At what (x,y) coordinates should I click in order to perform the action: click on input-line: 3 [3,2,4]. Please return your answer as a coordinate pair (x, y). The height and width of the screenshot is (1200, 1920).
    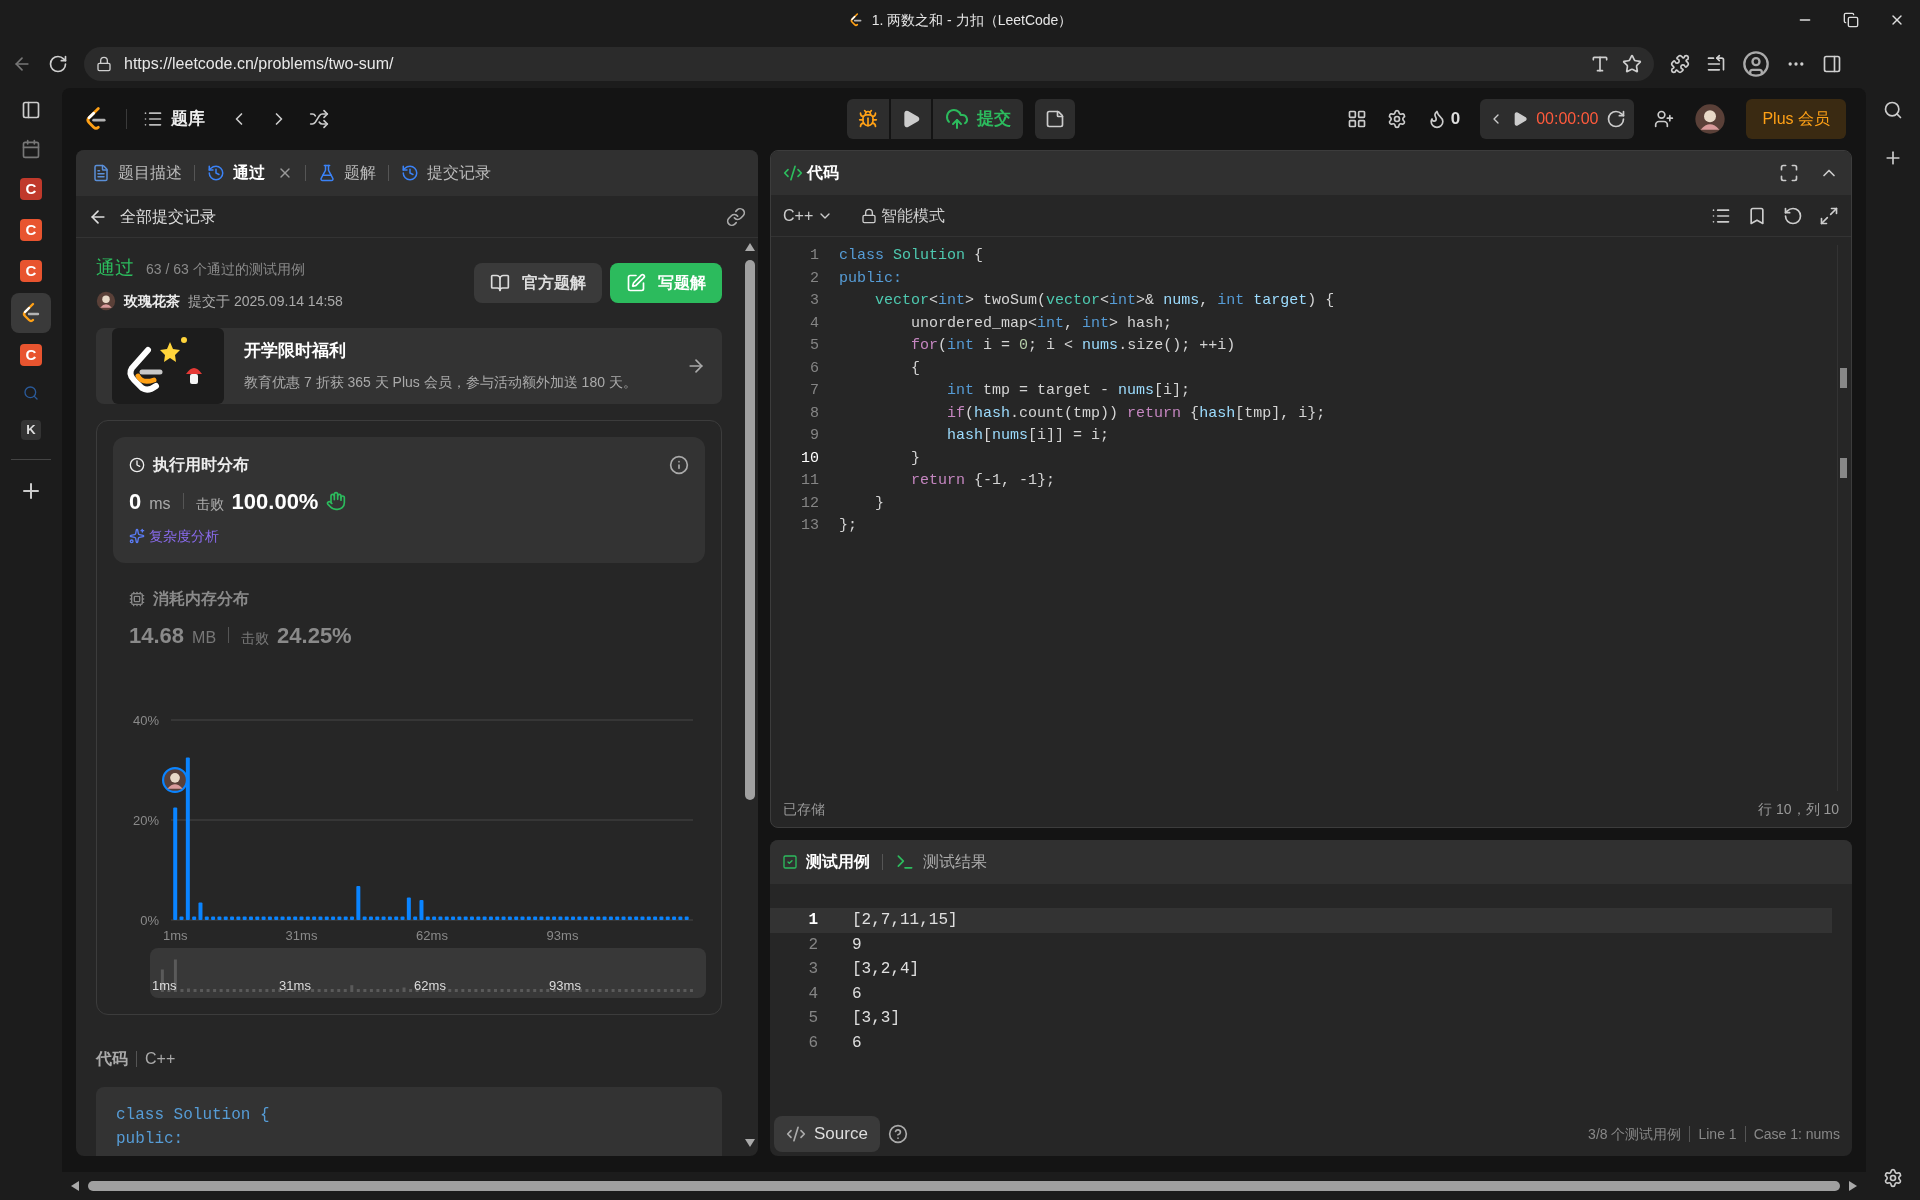
    Looking at the image, I should click on (1301, 969).